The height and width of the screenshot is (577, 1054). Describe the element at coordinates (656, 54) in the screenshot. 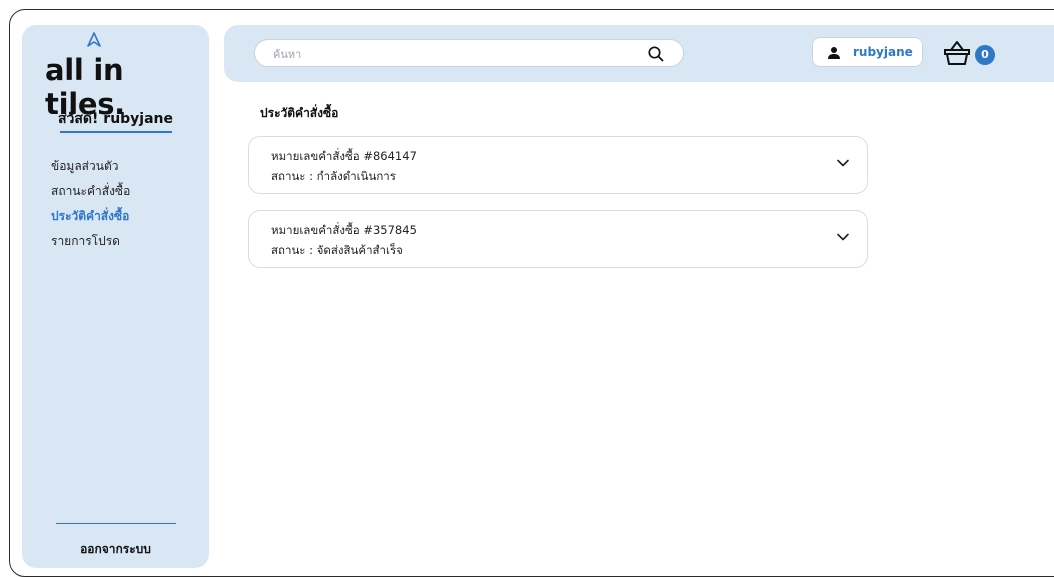

I see `search-icon` at that location.